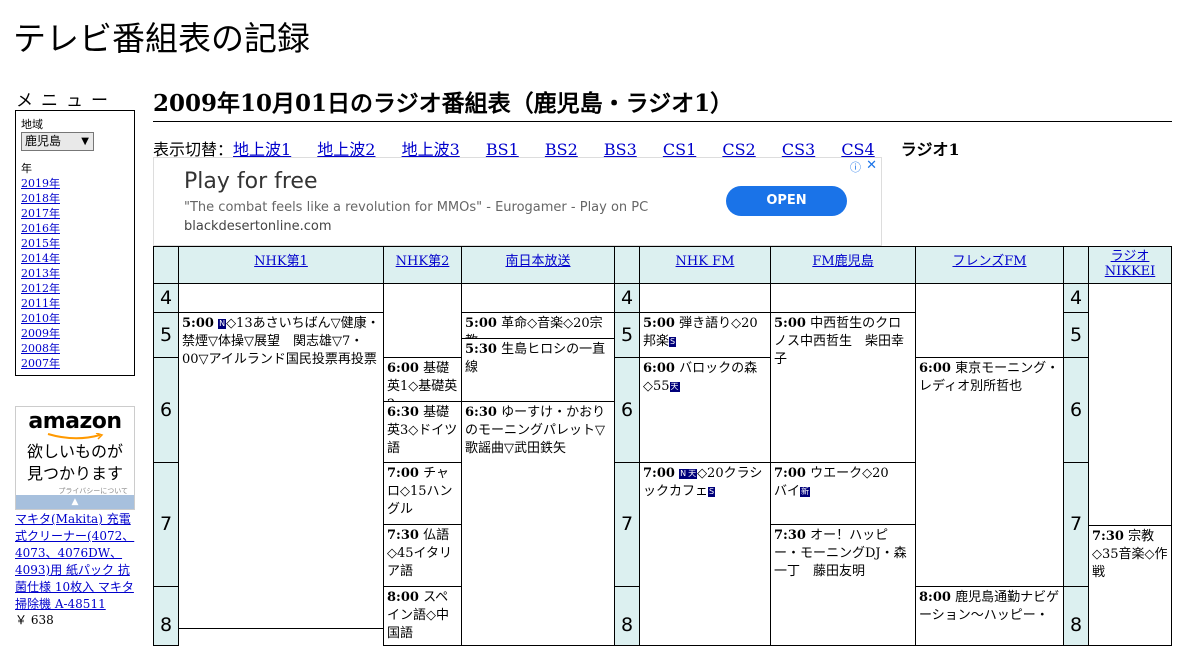 This screenshot has width=1200, height=646. I want to click on program-cell: 5:00 弾き語り◇20邦楽S, so click(705, 335).